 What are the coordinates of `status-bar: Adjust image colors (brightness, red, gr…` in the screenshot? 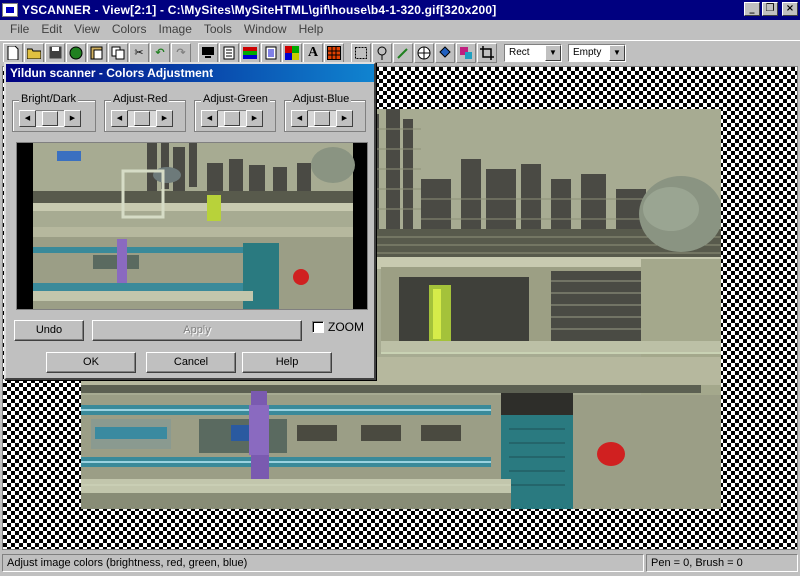 It's located at (400, 563).